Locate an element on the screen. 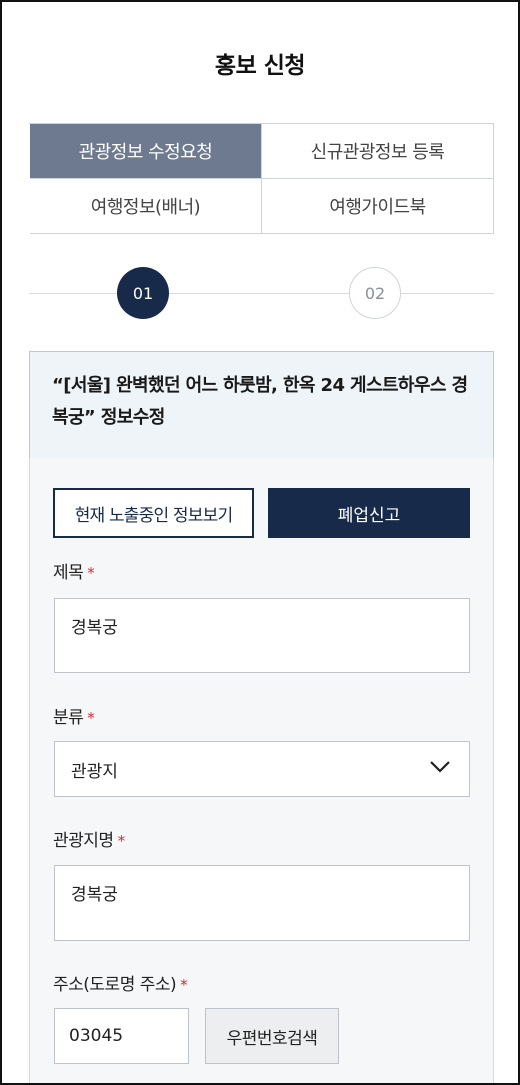  category-selected-value: 관광지 is located at coordinates (94, 771).